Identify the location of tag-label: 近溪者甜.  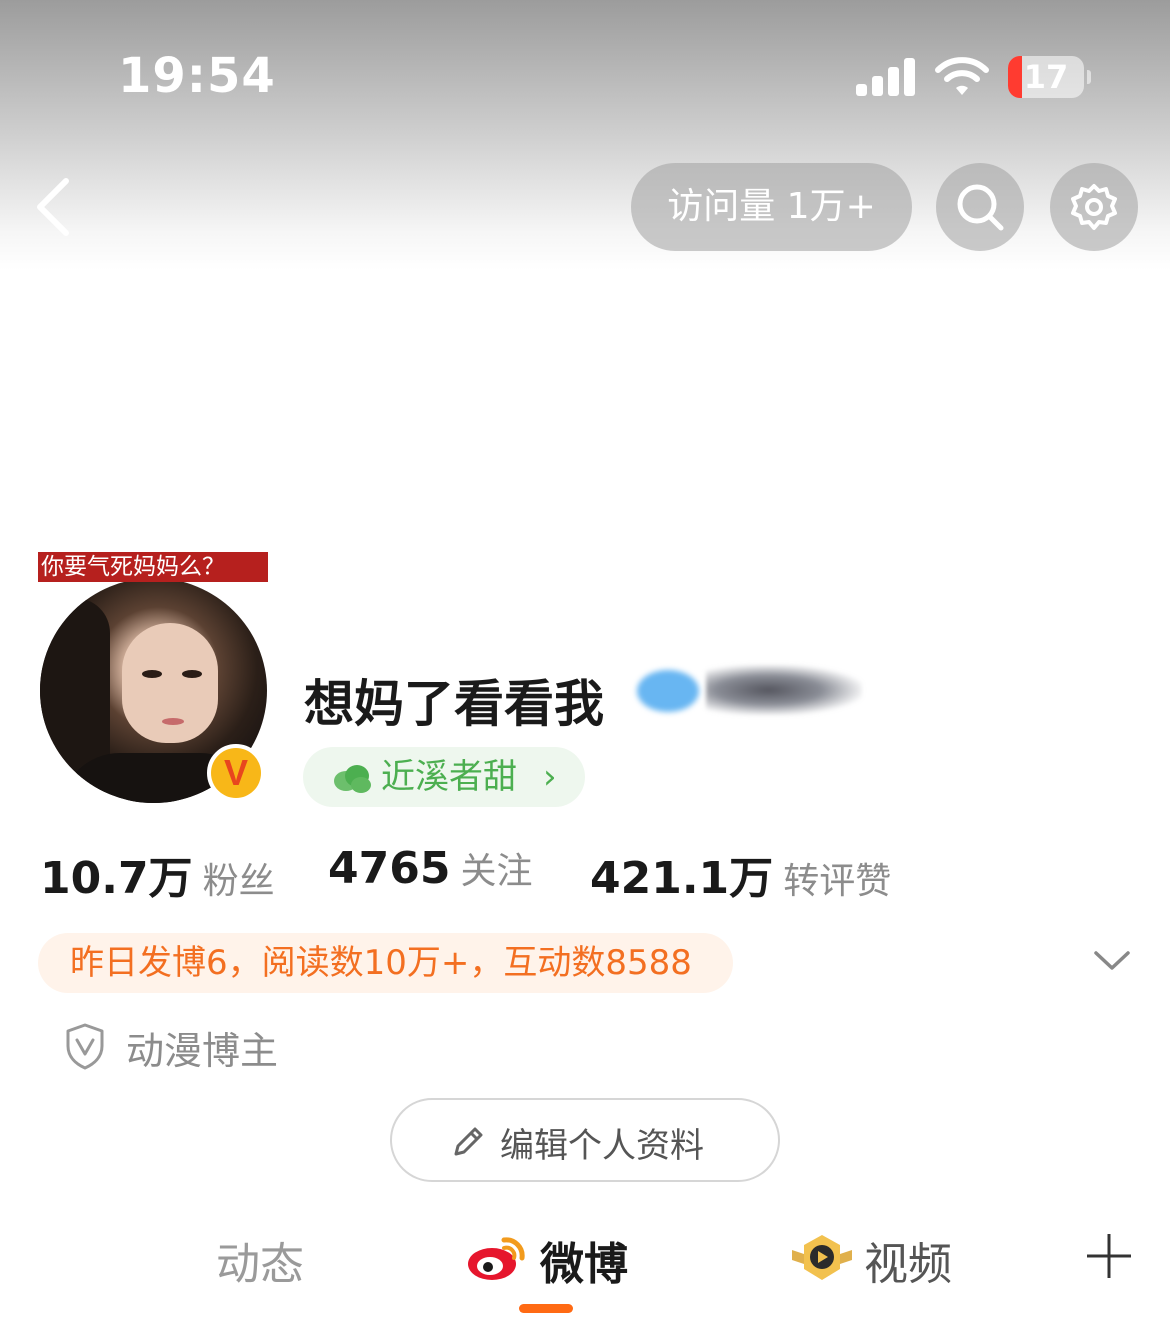
(449, 777).